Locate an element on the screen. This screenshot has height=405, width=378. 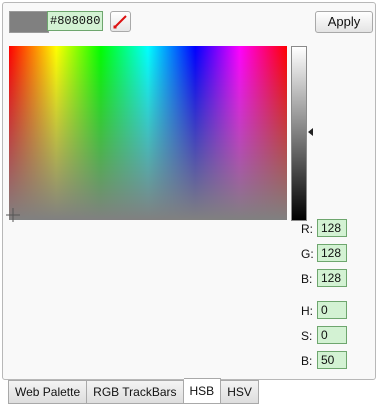
b-value-field: 128 is located at coordinates (332, 278).